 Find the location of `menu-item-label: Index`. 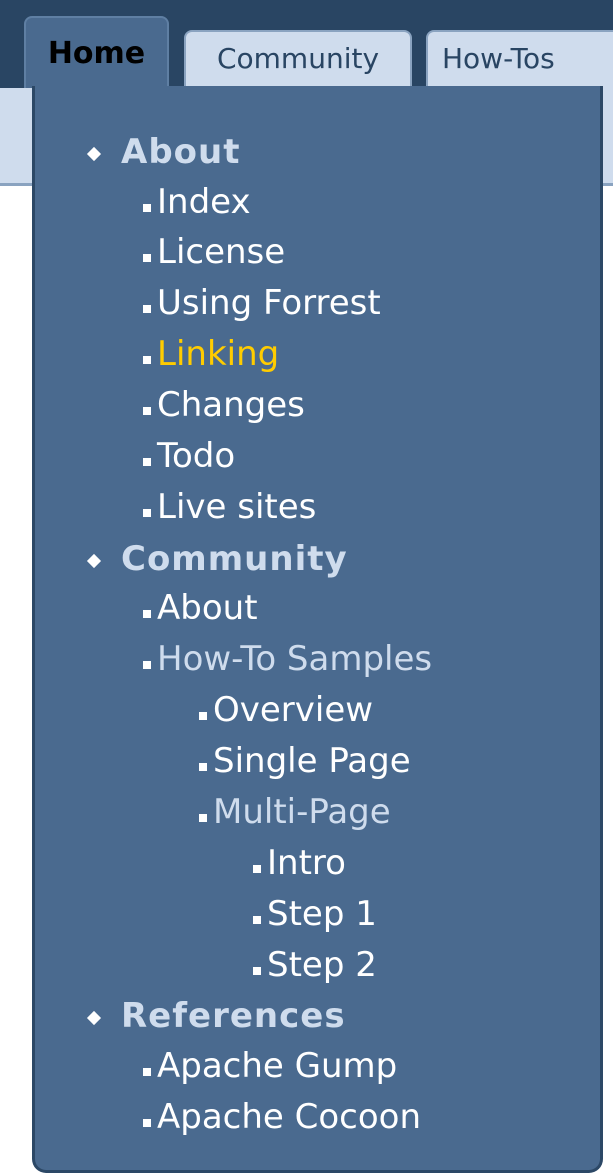

menu-item-label: Index is located at coordinates (204, 202).